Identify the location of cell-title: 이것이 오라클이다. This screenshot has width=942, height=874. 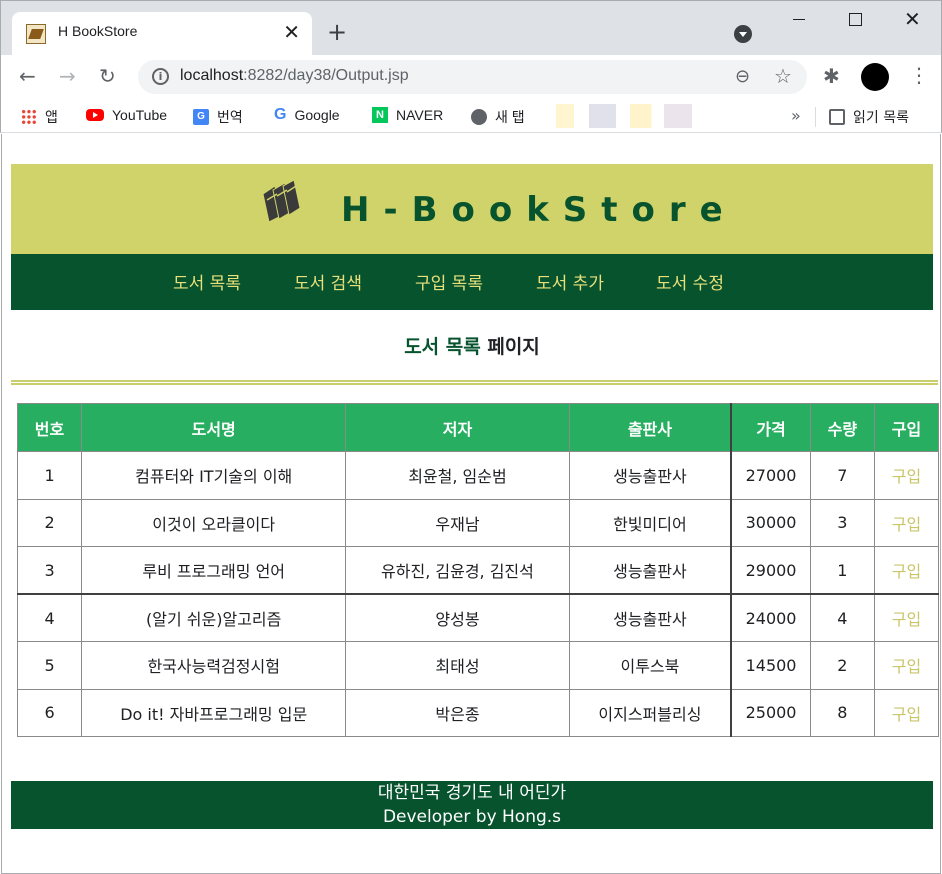
(214, 522).